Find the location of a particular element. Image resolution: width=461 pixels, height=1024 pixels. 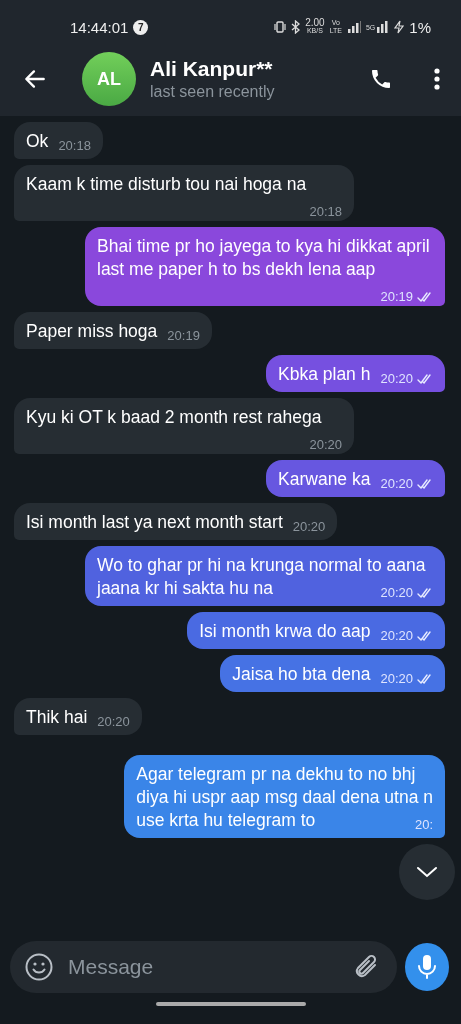

charging-icon is located at coordinates (399, 27).